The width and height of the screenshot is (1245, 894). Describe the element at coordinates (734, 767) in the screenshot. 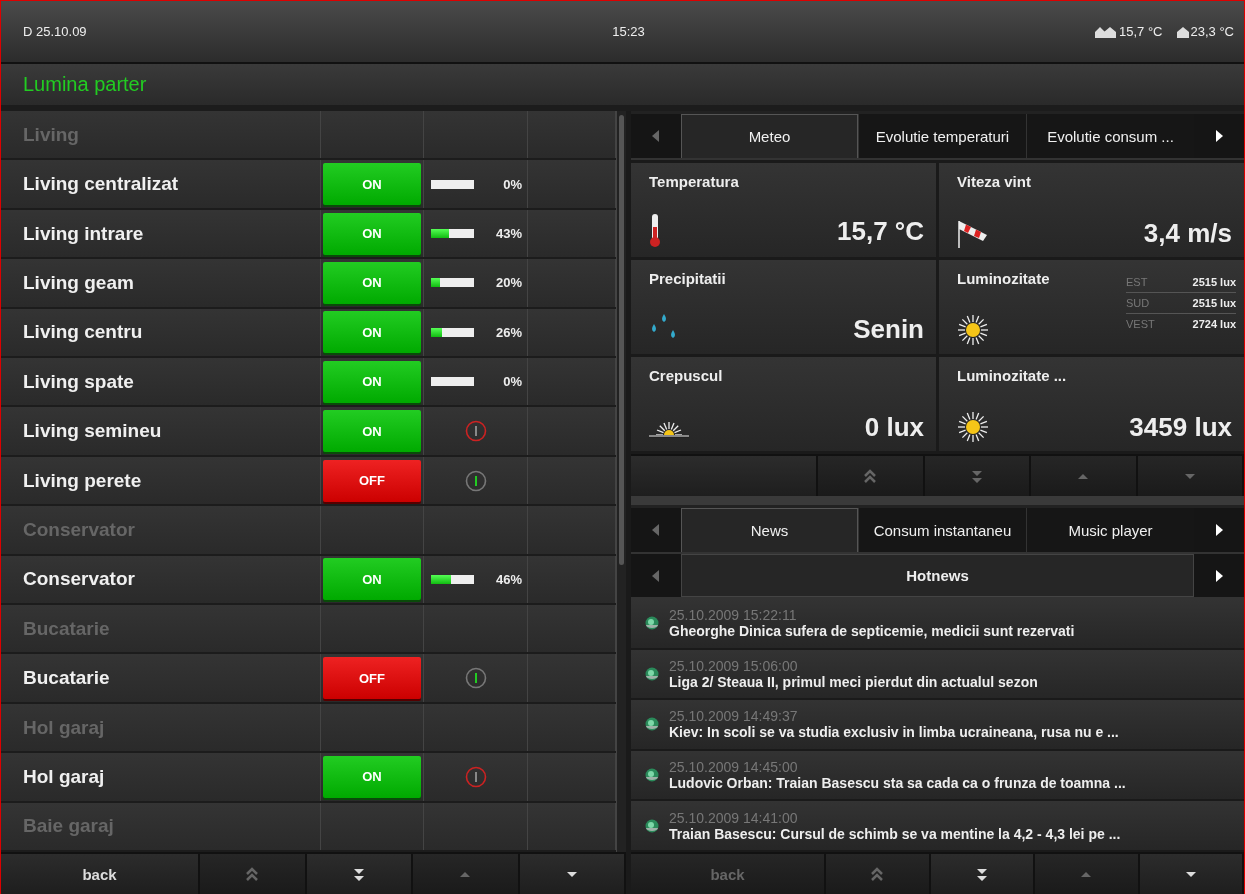

I see `news-timestamp: 25.10.2009 14:45:00` at that location.